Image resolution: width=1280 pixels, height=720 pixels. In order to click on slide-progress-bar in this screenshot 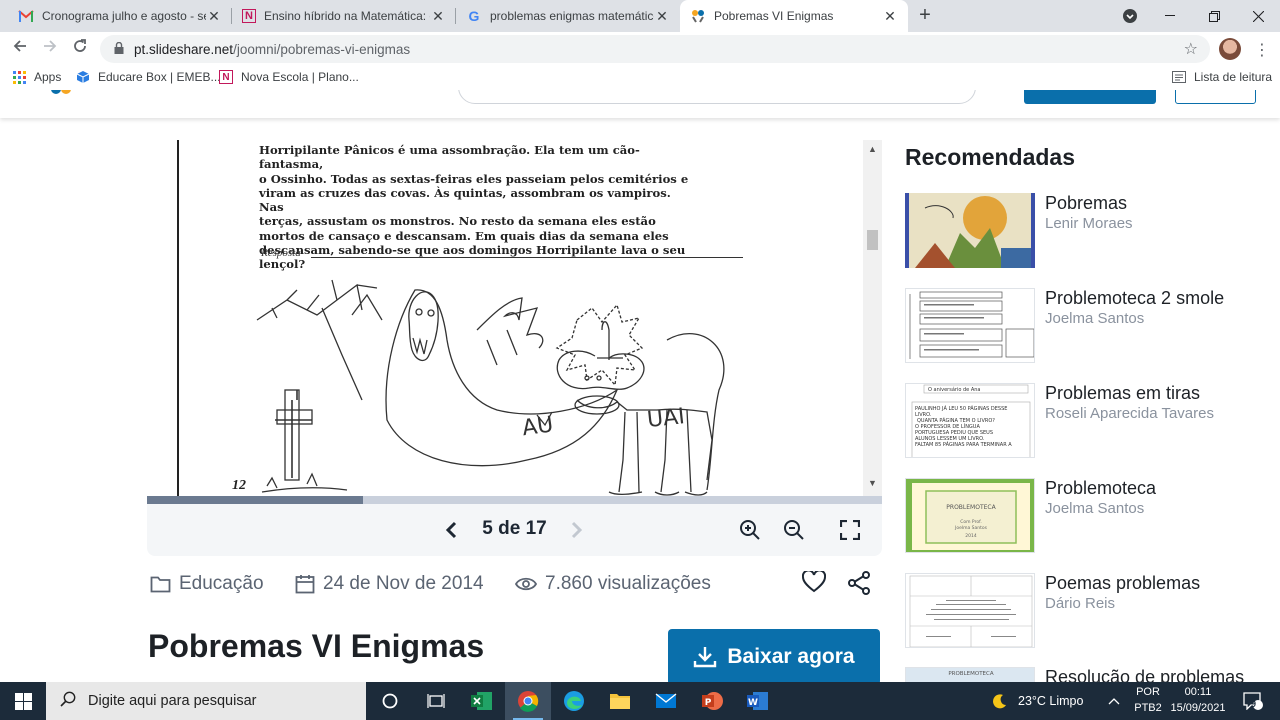, I will do `click(514, 500)`.